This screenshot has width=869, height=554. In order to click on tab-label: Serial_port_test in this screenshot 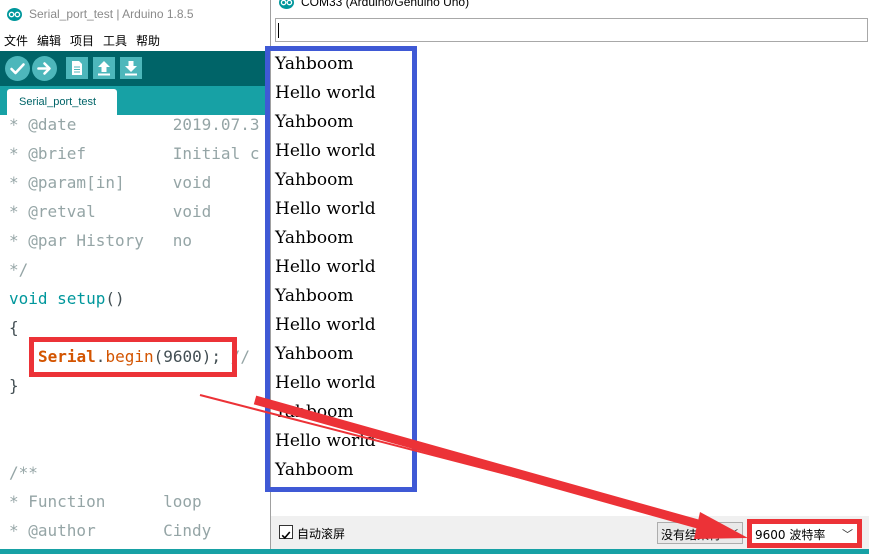, I will do `click(58, 102)`.